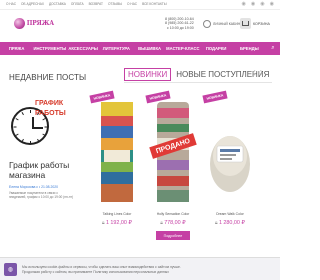 This screenshot has width=320, height=280. I want to click on chevron-right-icon: ❯, so click(261, 73).